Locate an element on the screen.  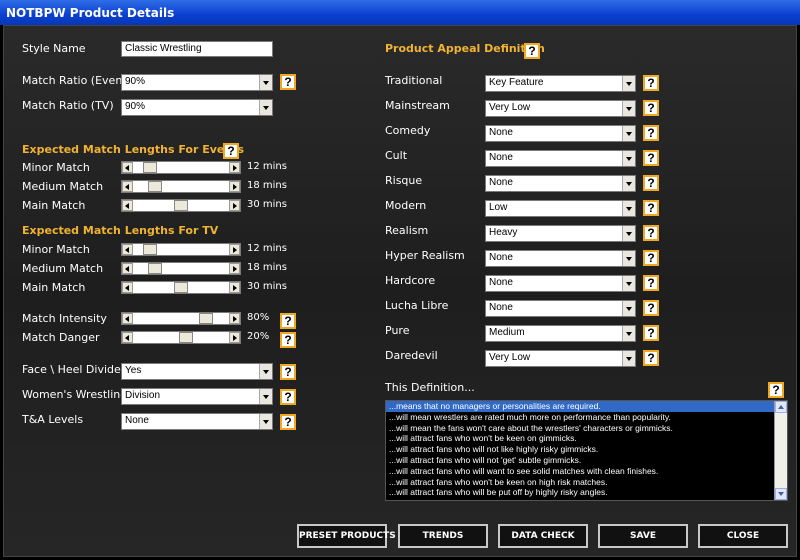
style-name-input: Classic Wrestling is located at coordinates (197, 49).